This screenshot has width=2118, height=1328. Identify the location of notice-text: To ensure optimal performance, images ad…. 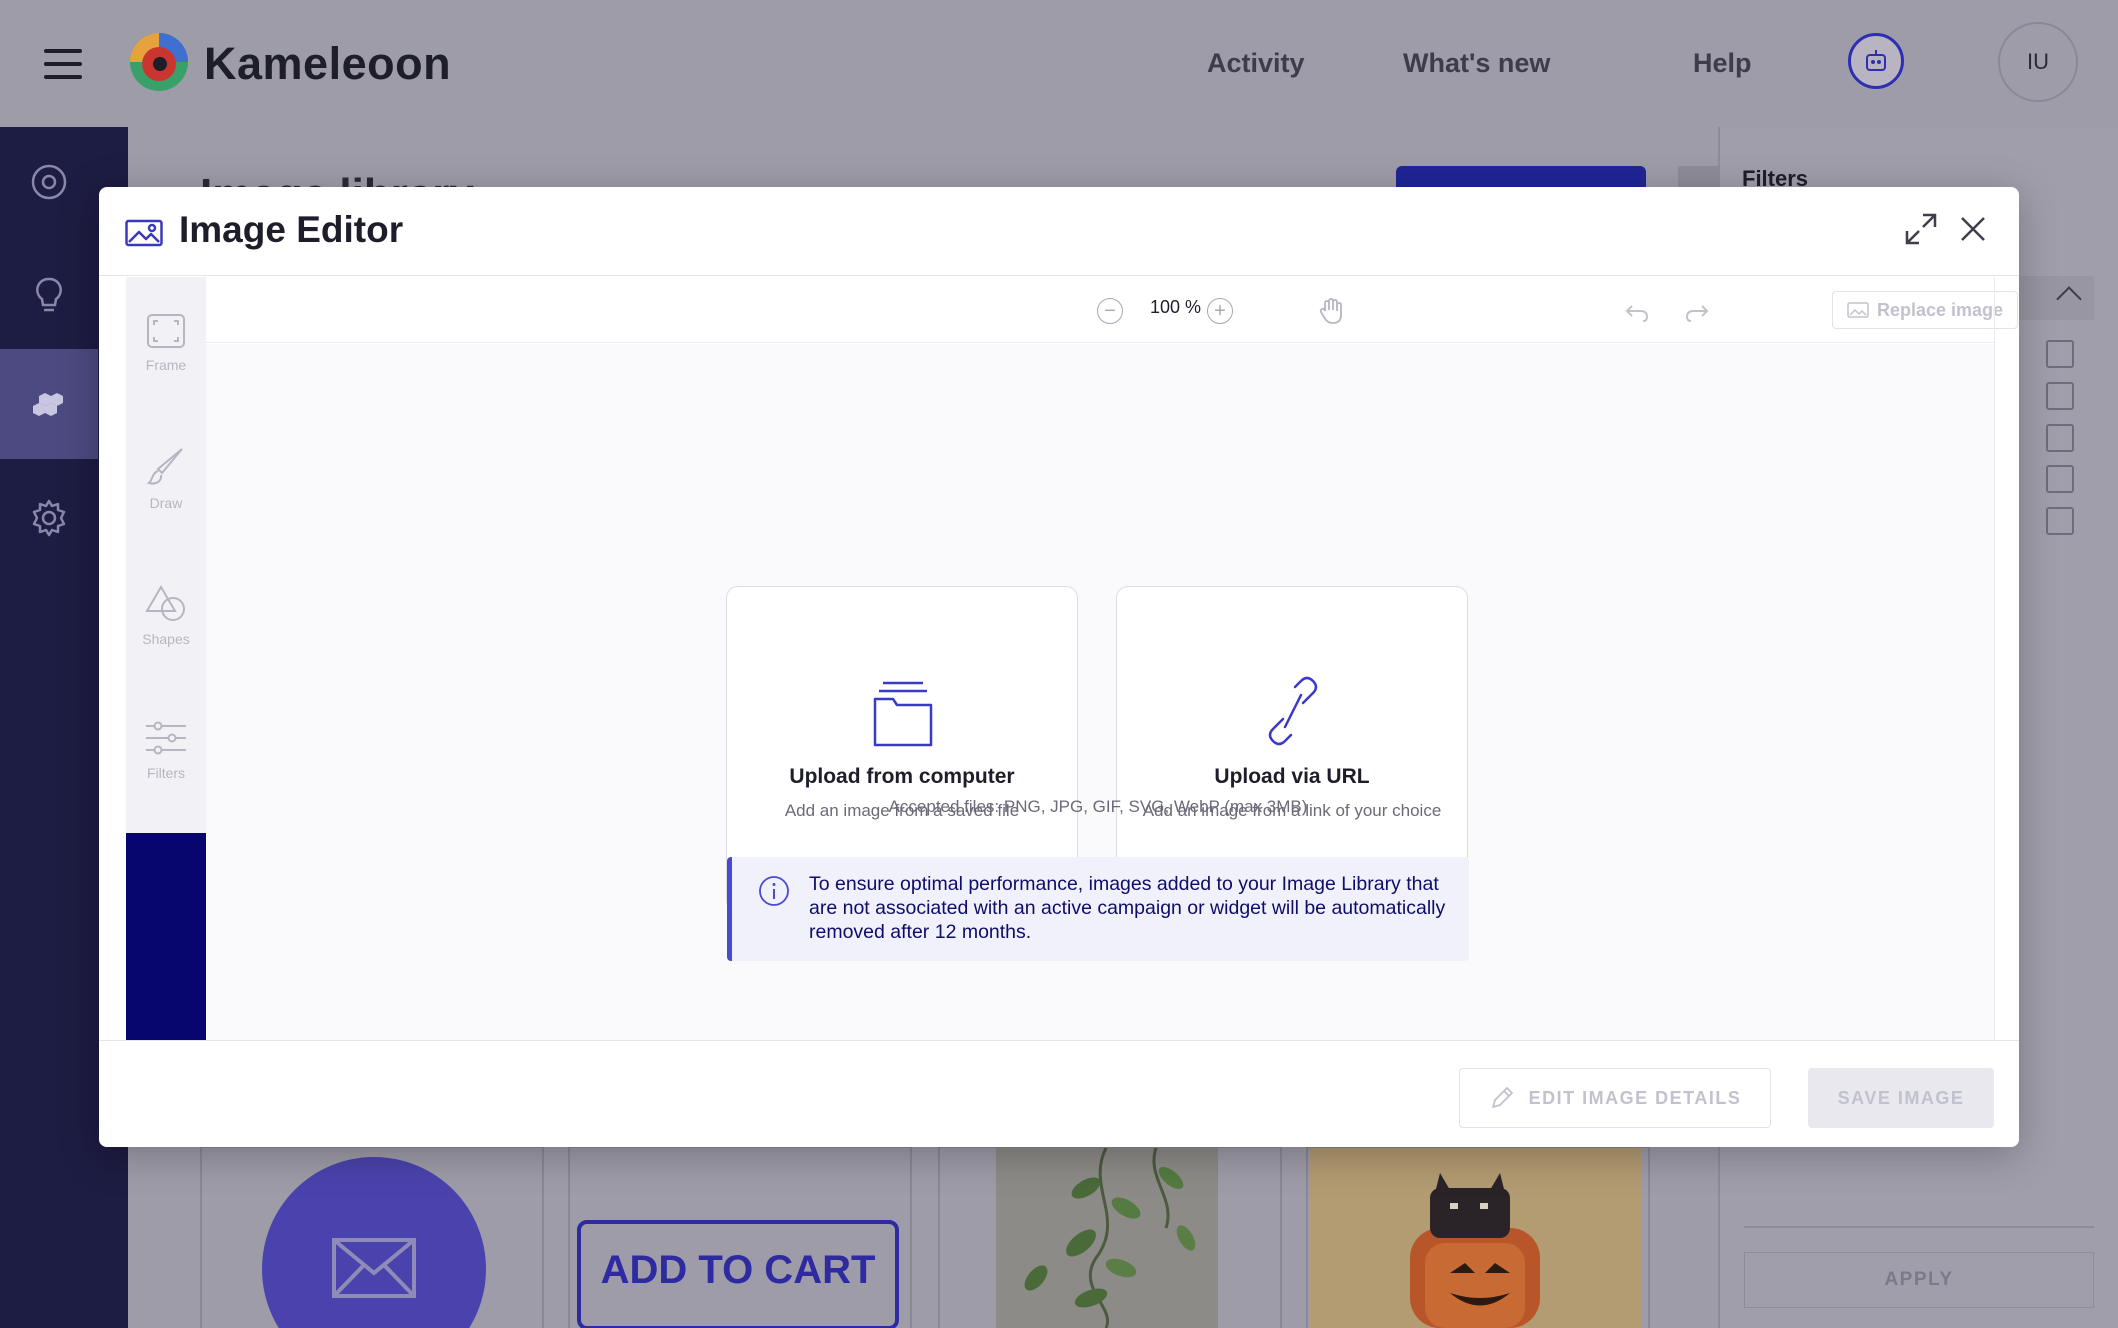
(1127, 908).